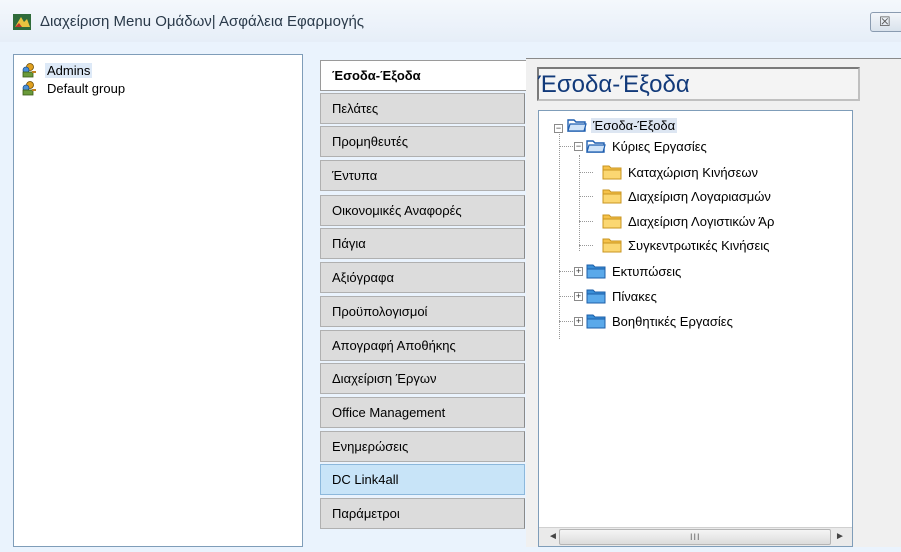 The width and height of the screenshot is (901, 552). Describe the element at coordinates (422, 345) in the screenshot. I see `tab-apografi-apothikis: Απογραφή Αποθήκης` at that location.